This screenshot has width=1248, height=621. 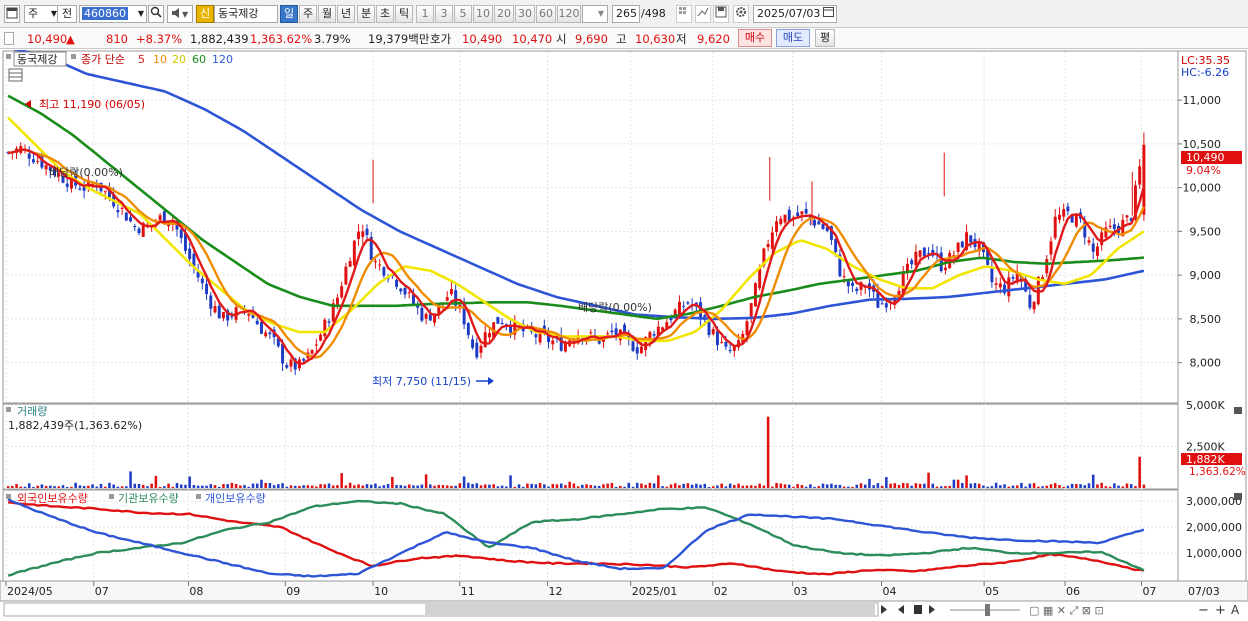 What do you see at coordinates (561, 39) in the screenshot?
I see `open-label: 시` at bounding box center [561, 39].